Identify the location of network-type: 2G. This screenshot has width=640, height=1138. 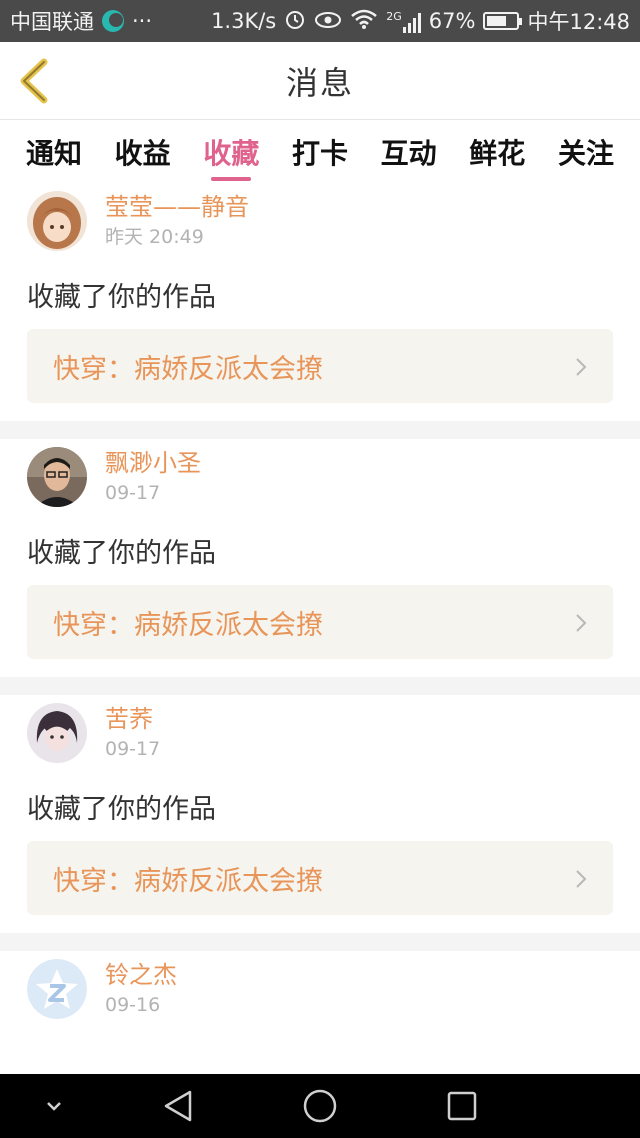
(394, 16).